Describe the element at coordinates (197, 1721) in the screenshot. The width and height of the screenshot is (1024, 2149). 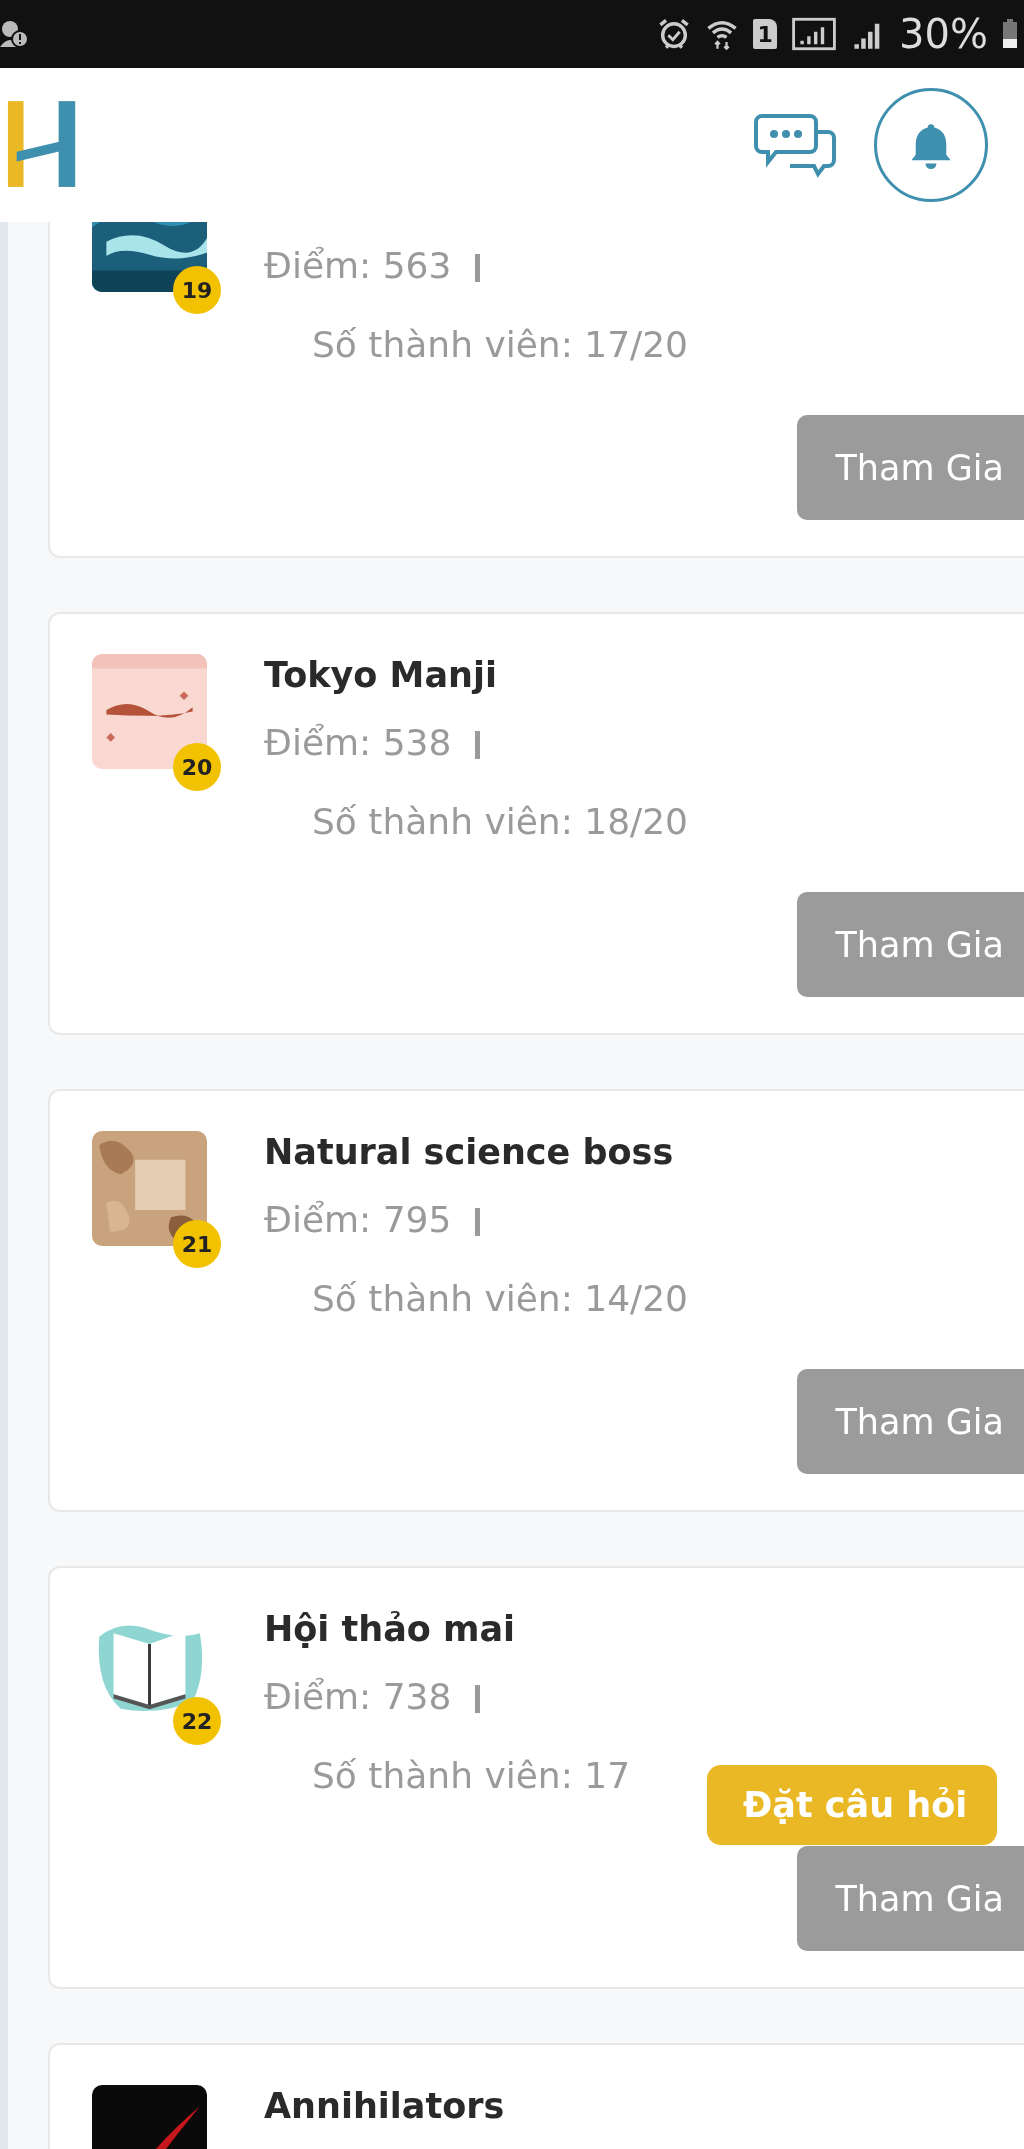
I see `rank-badge: 22` at that location.